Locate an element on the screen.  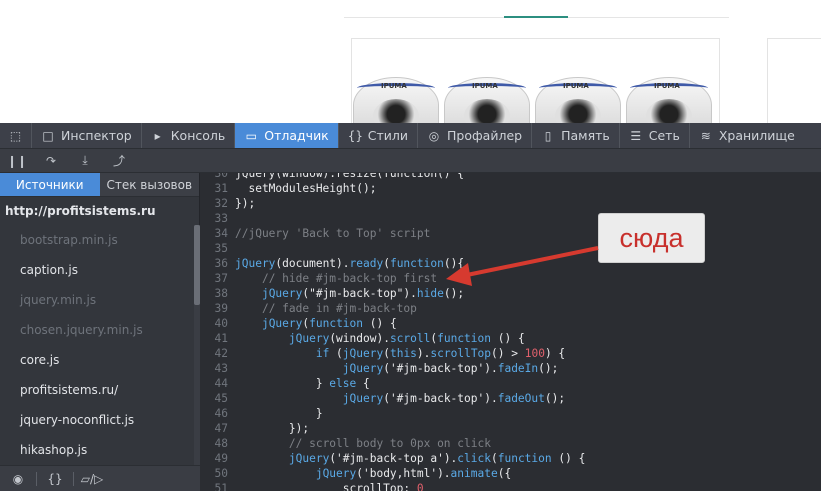
code-line: 38 jQuery("#jm-back-top").hide(); is located at coordinates (510, 293).